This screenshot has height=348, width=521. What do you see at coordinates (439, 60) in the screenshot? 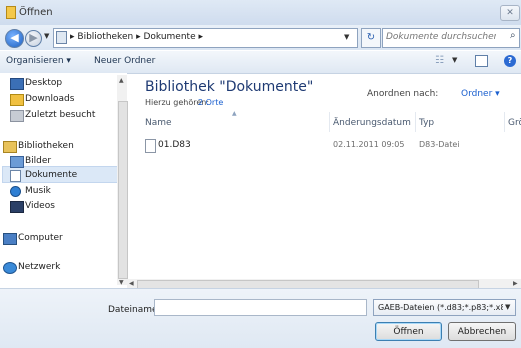
I see `view-mode-icon: ☷` at bounding box center [439, 60].